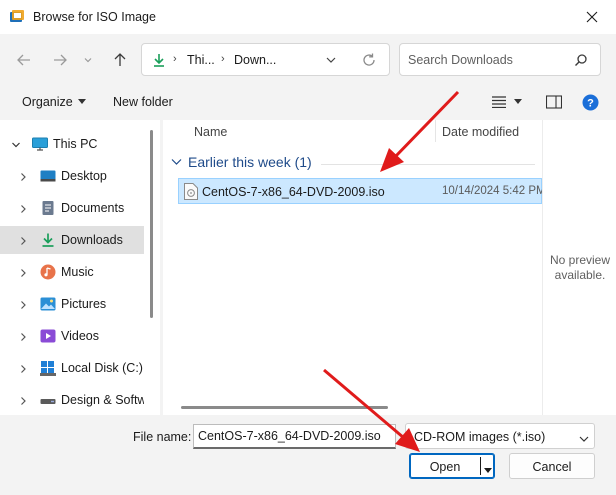 The width and height of the screenshot is (616, 495). I want to click on preview-message-line: No preview, so click(580, 260).